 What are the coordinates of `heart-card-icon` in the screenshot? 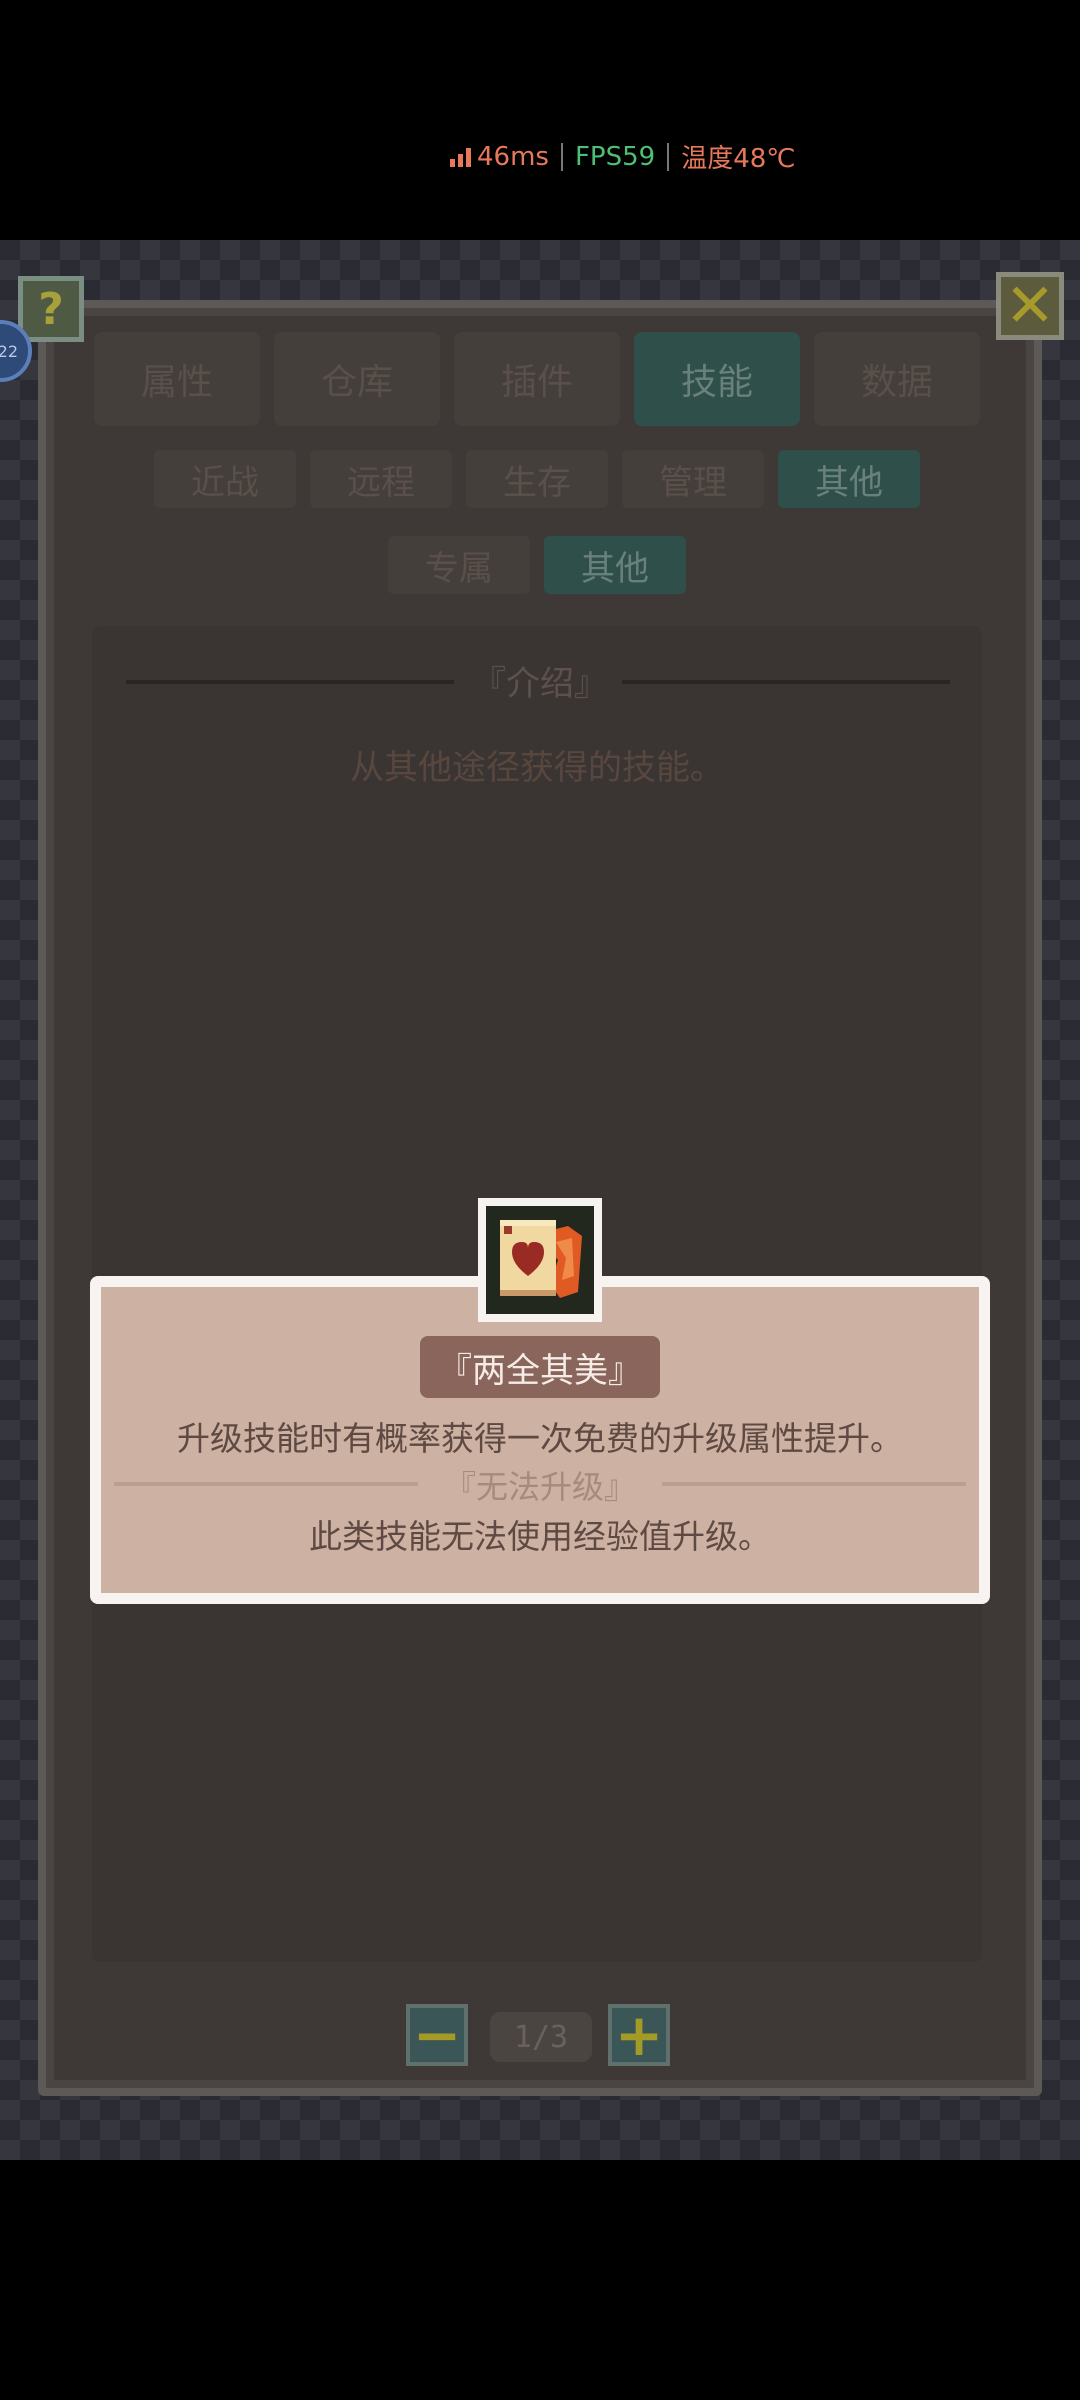 It's located at (540, 1260).